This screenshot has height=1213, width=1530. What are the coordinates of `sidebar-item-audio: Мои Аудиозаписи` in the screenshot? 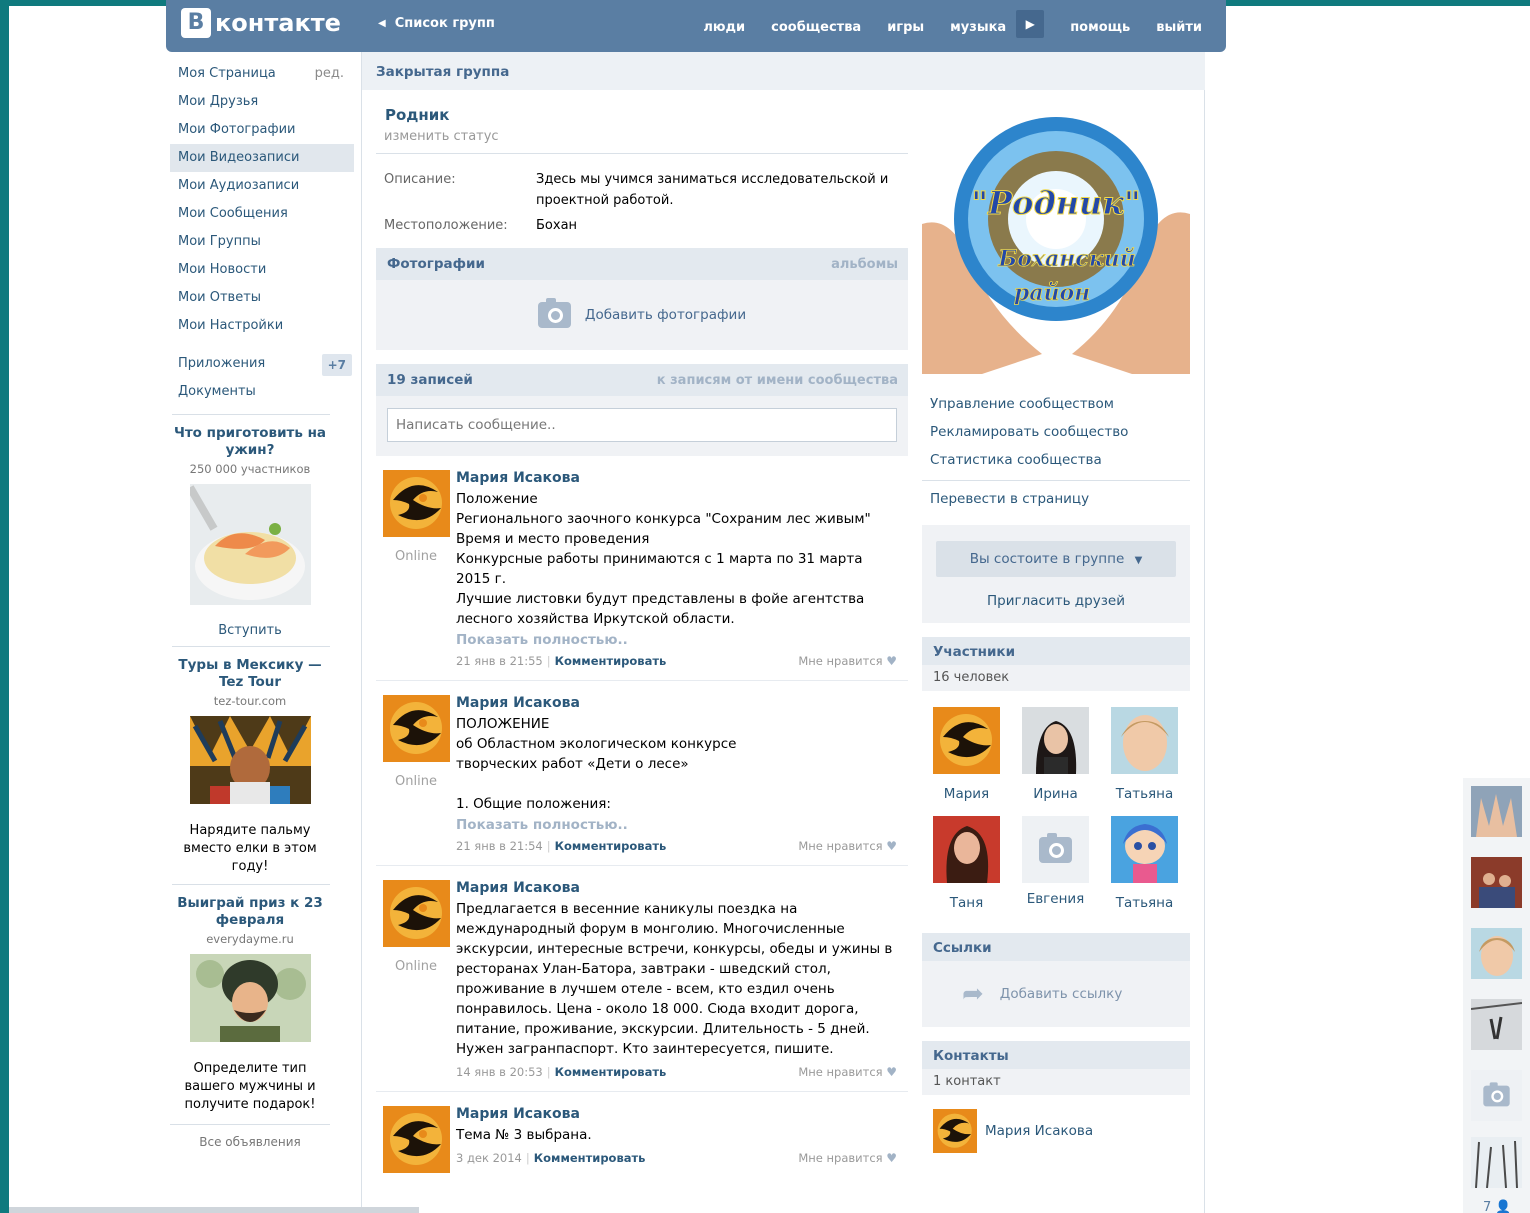 It's located at (262, 186).